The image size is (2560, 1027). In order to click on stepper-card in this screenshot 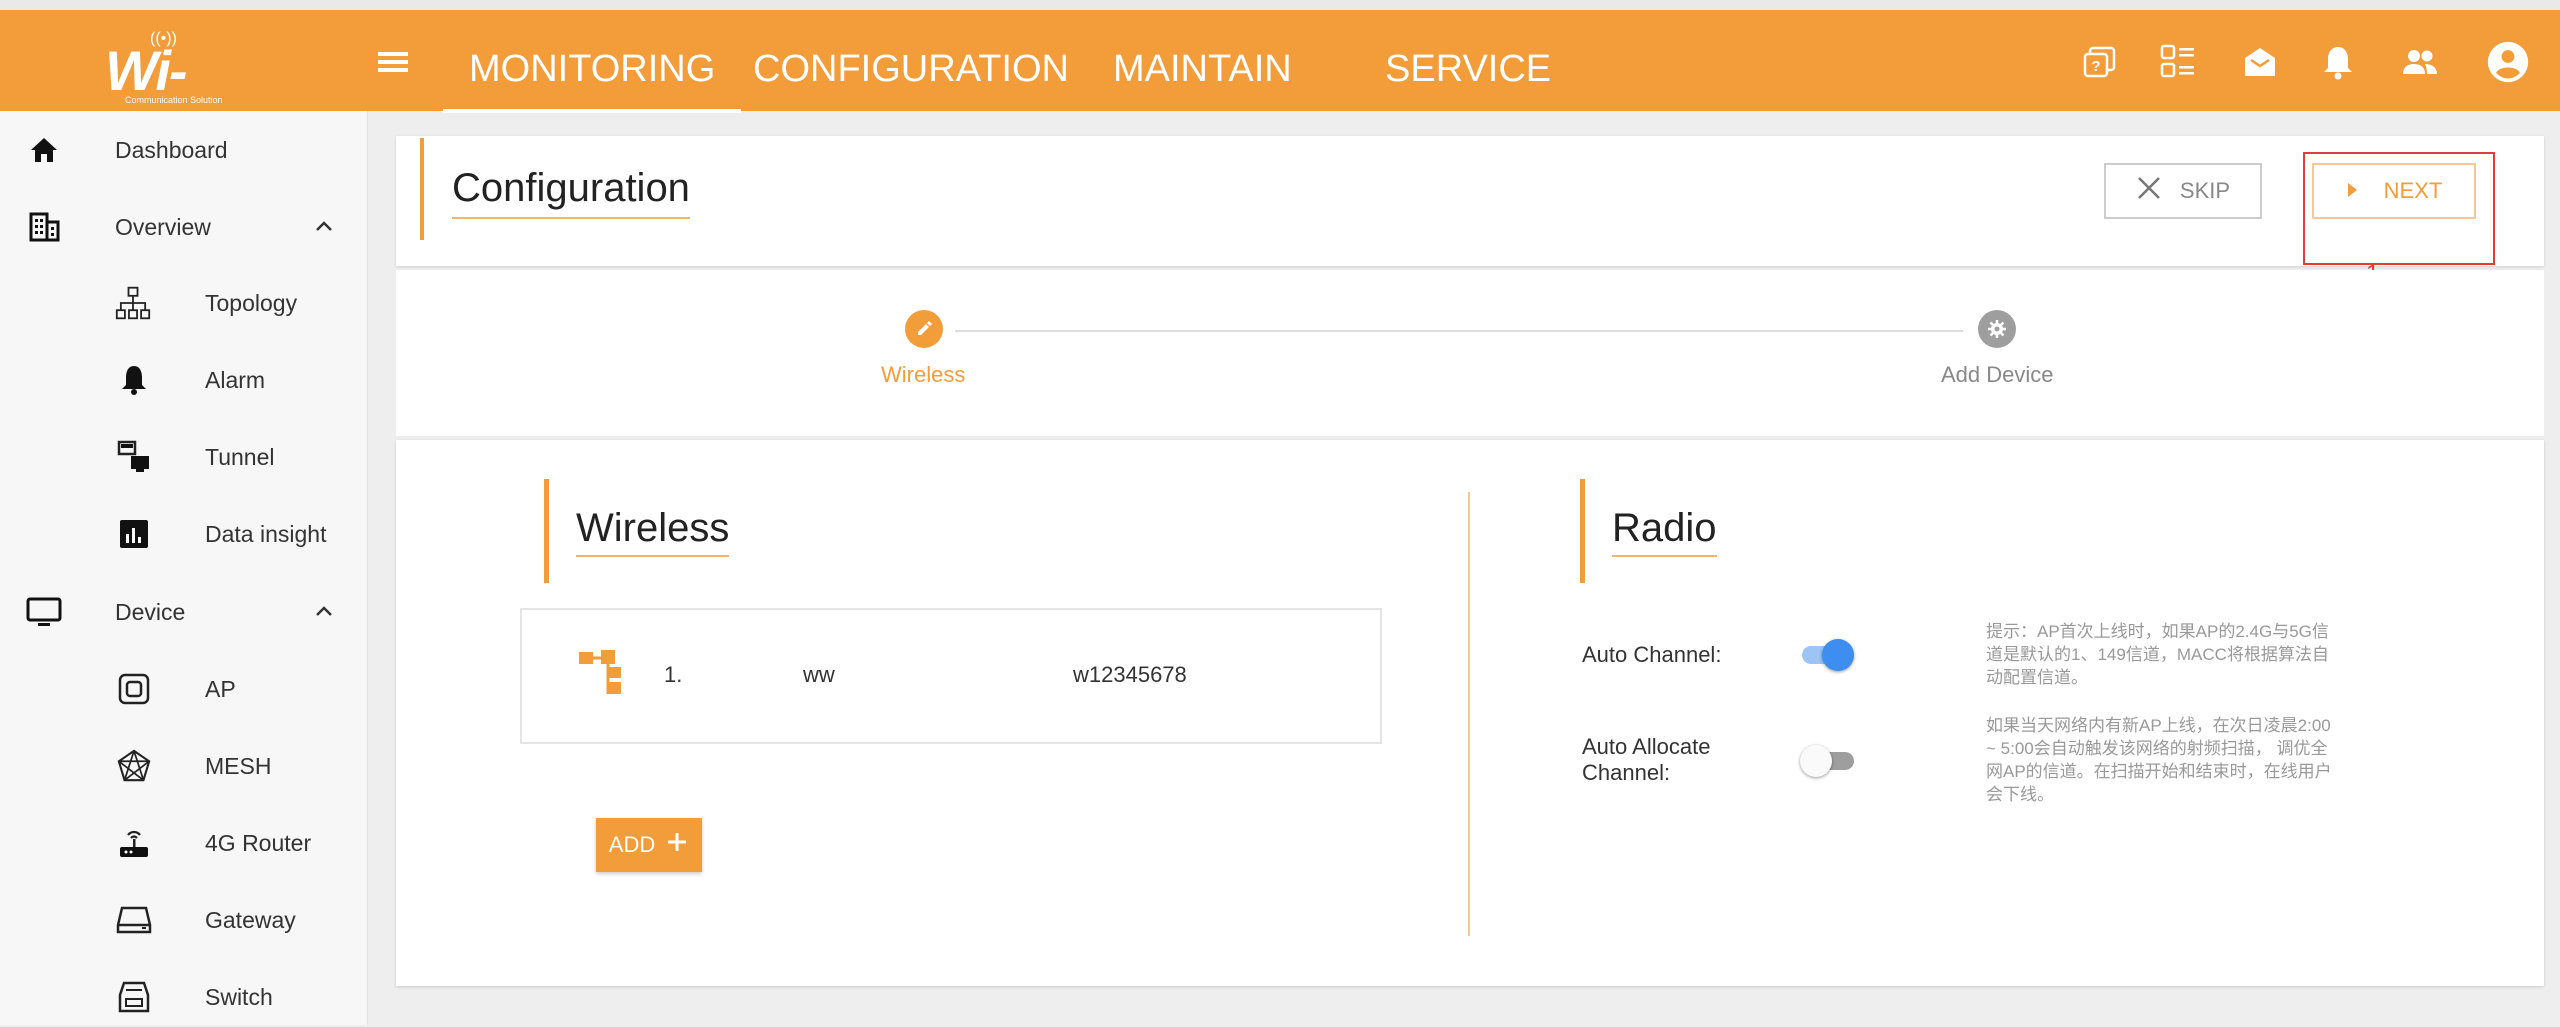, I will do `click(1470, 354)`.